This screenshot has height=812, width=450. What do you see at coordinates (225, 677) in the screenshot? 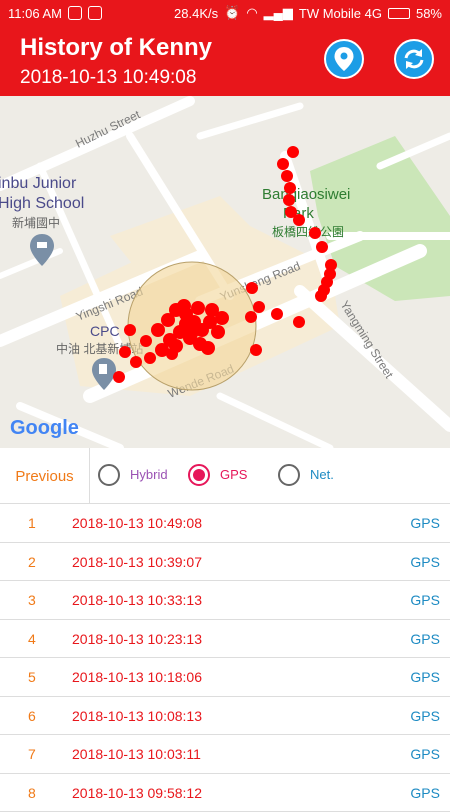
I see `list-item: 5 2018-10-13 10:18:06 GPS` at bounding box center [225, 677].